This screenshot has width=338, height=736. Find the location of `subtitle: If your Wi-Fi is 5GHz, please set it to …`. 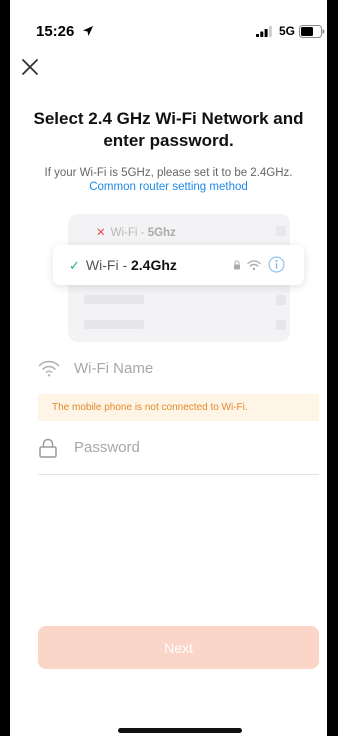

subtitle: If your Wi-Fi is 5GHz, please set it to … is located at coordinates (168, 173).